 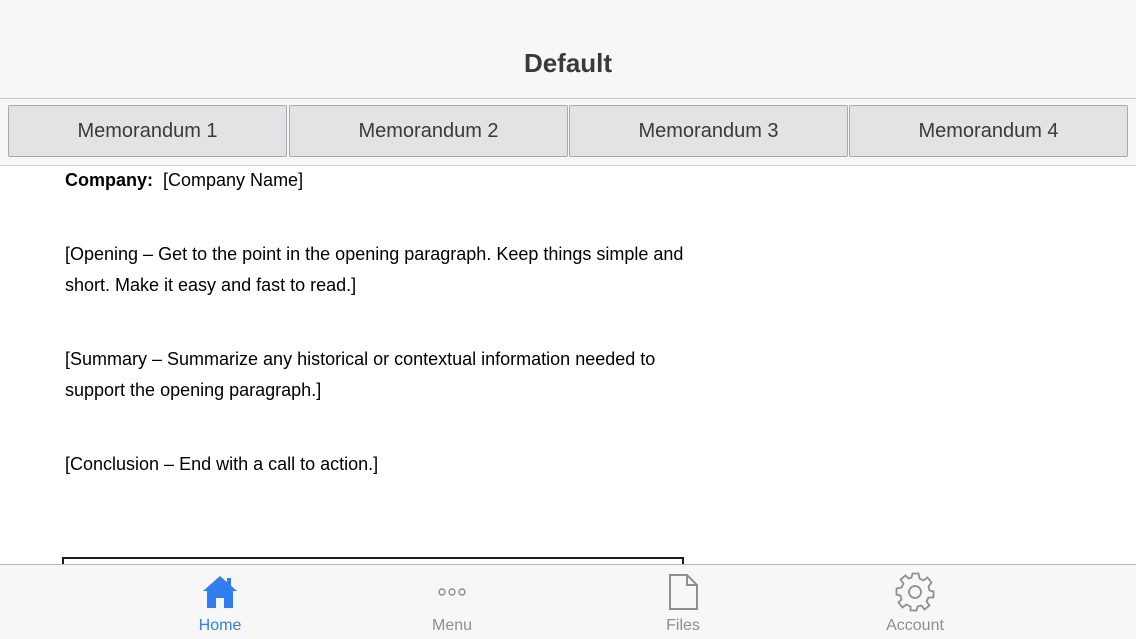 What do you see at coordinates (568, 601) in the screenshot?
I see `bottom-tab-bar: Home Menu Files Account` at bounding box center [568, 601].